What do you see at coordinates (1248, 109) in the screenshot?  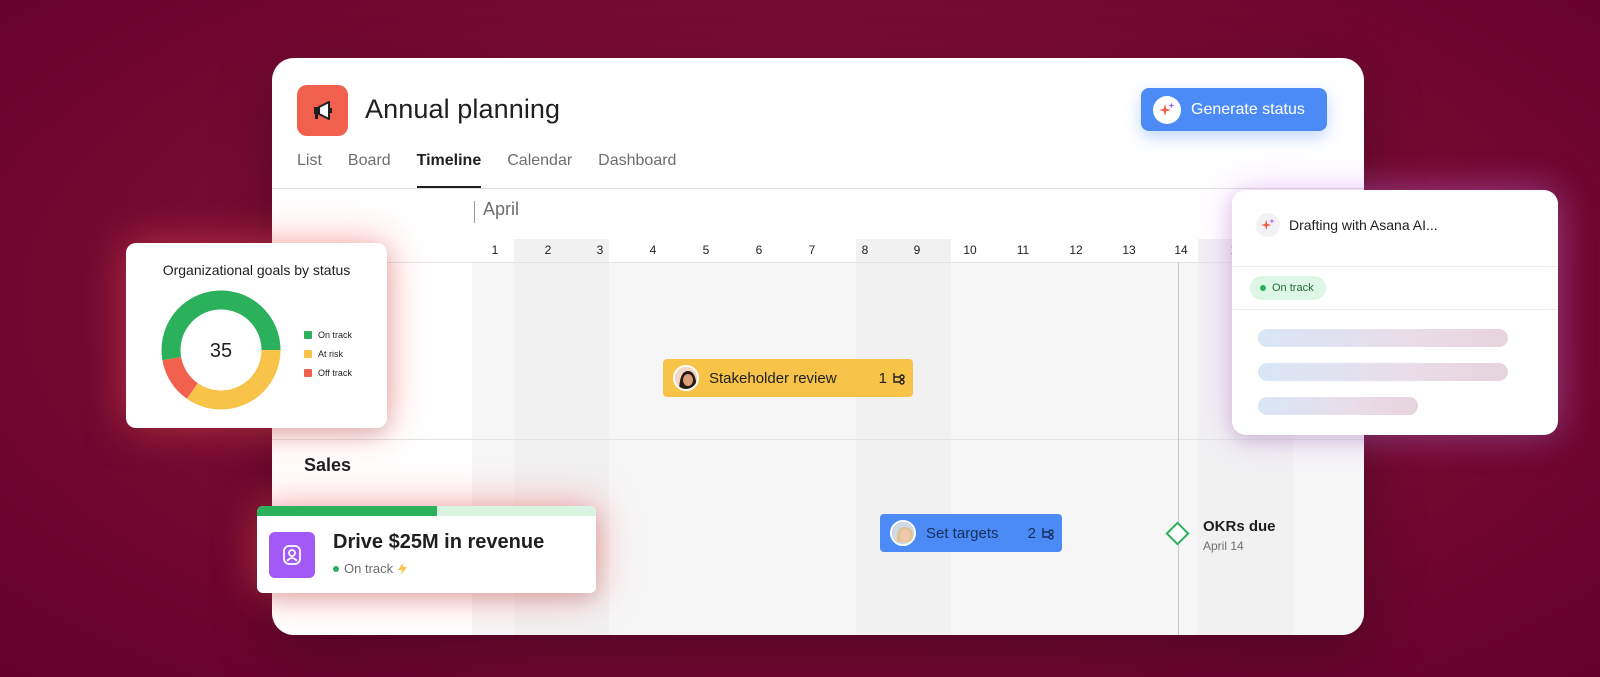 I see `generate-status-label: Generate status` at bounding box center [1248, 109].